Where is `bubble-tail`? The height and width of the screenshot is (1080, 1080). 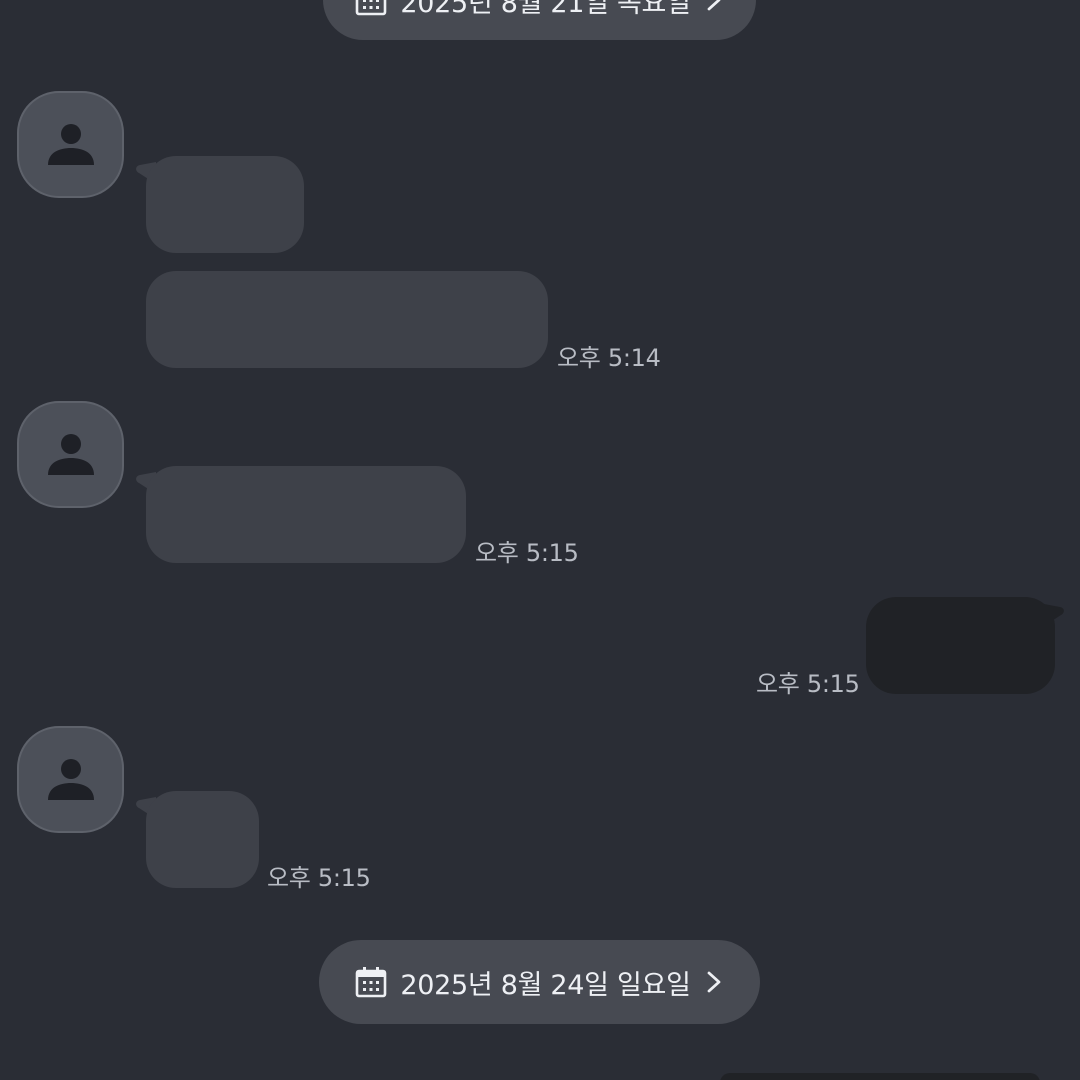
bubble-tail is located at coordinates (1054, 615).